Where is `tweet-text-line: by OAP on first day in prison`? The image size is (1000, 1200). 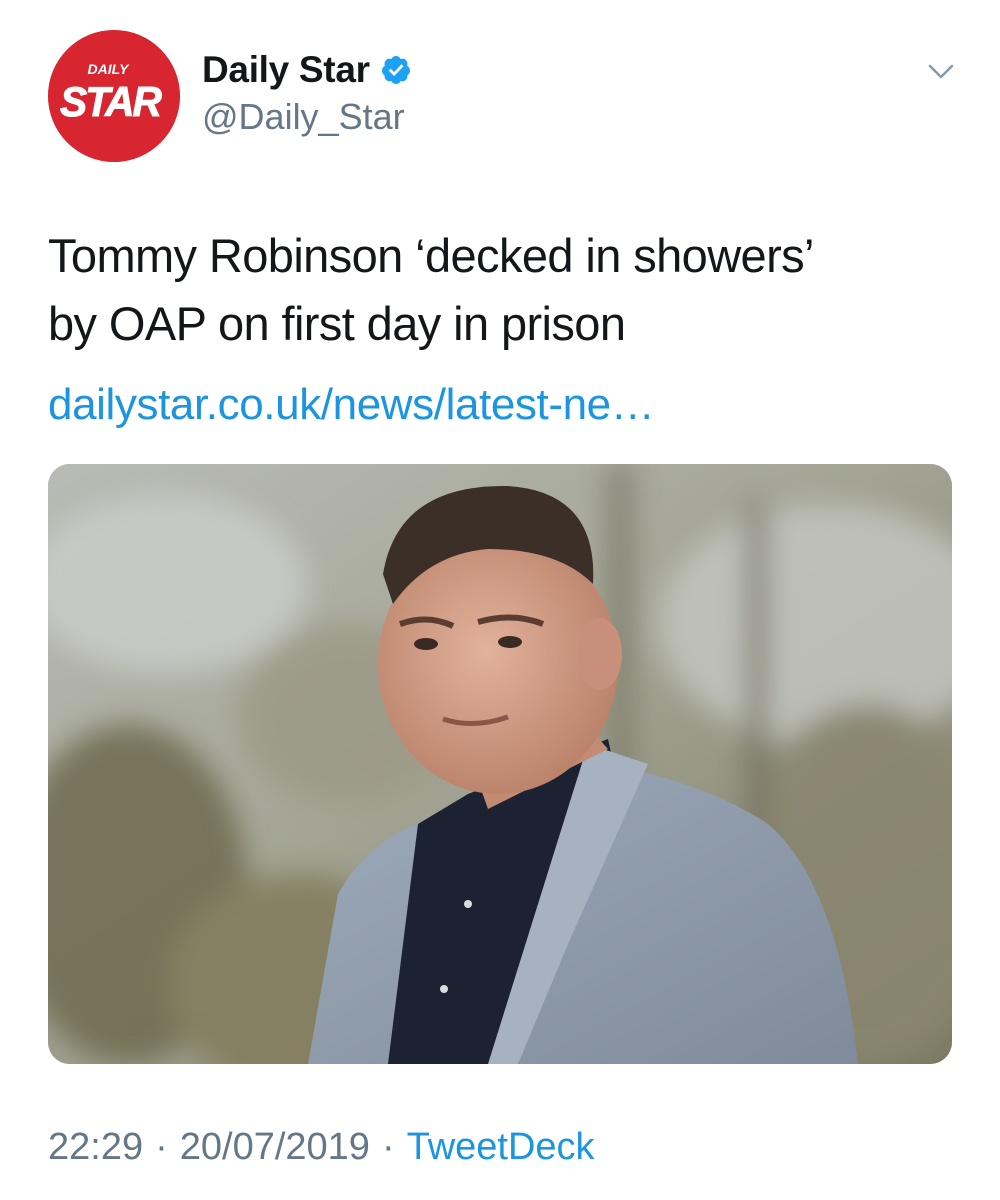
tweet-text-line: by OAP on first day in prison is located at coordinates (337, 323).